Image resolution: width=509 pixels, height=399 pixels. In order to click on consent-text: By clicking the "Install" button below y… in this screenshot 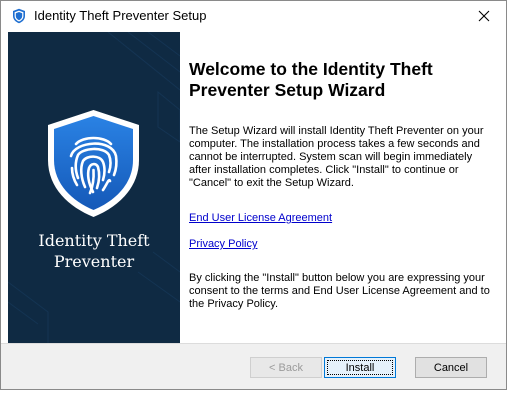, I will do `click(339, 291)`.